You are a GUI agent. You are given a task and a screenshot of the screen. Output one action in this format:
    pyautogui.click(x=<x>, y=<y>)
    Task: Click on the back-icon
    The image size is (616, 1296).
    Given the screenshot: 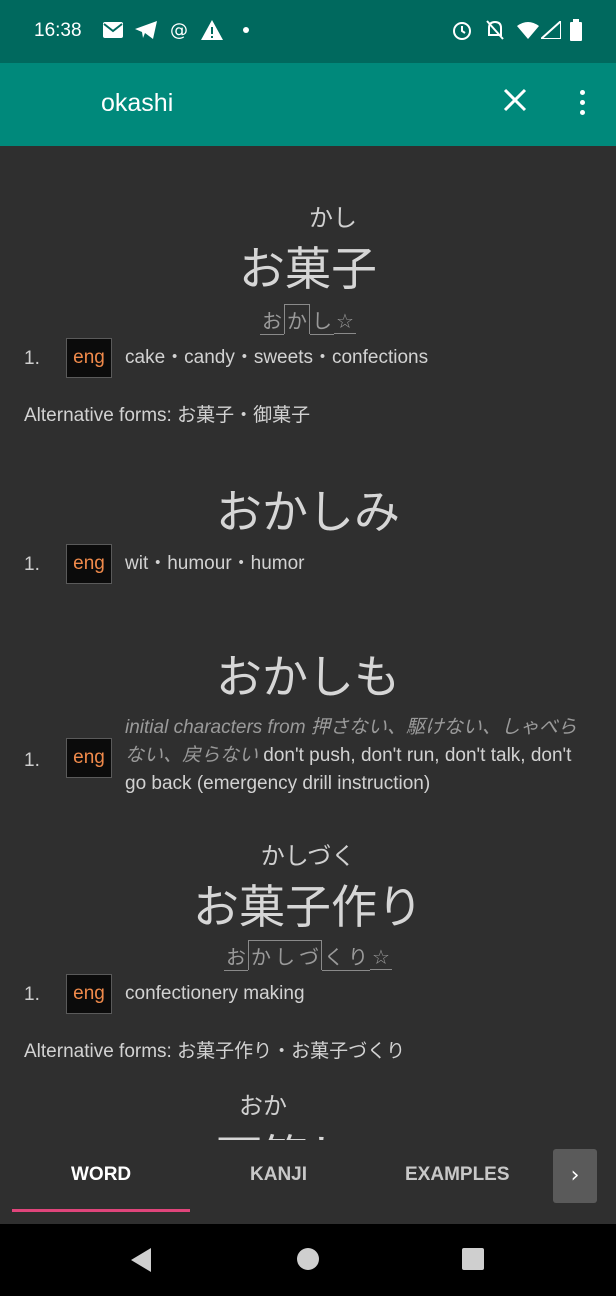 What is the action you would take?
    pyautogui.click(x=141, y=1260)
    